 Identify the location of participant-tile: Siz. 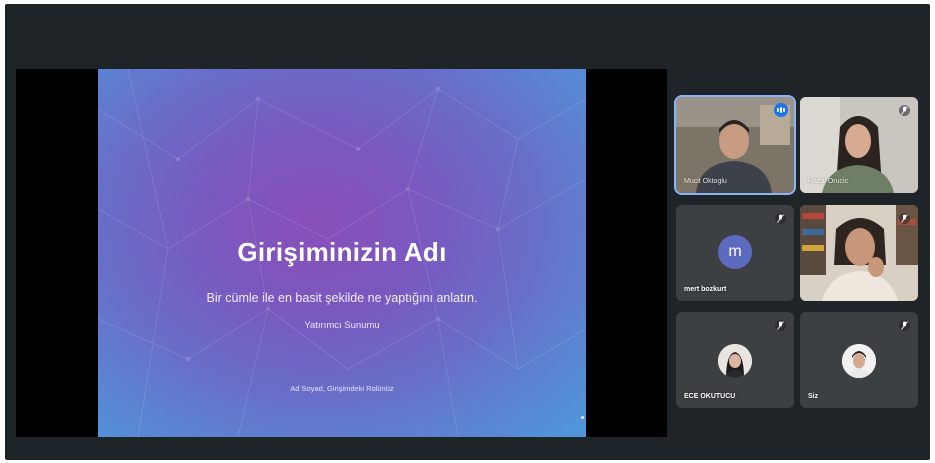
(859, 360).